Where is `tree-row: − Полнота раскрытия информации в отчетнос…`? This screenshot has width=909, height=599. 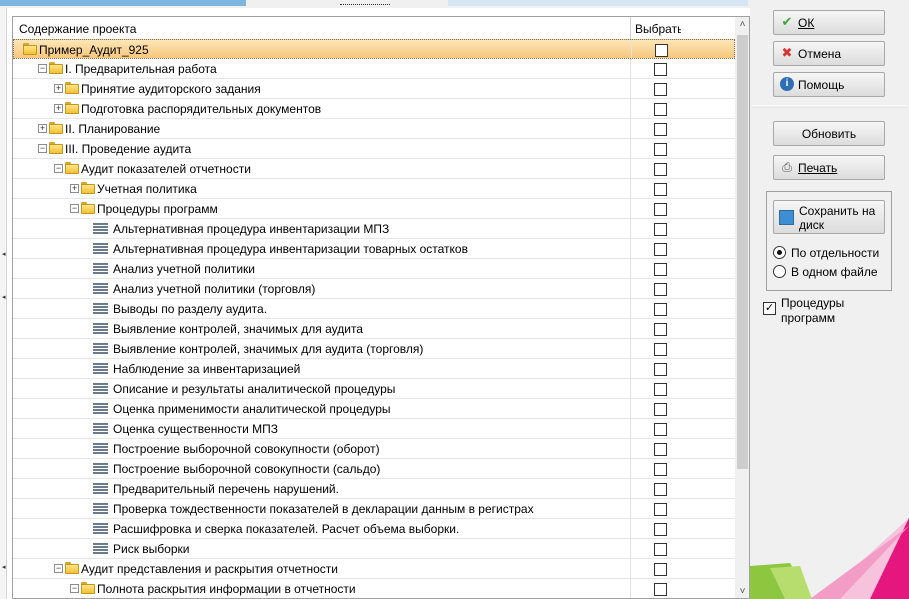 tree-row: − Полнота раскрытия информации в отчетнос… is located at coordinates (374, 588).